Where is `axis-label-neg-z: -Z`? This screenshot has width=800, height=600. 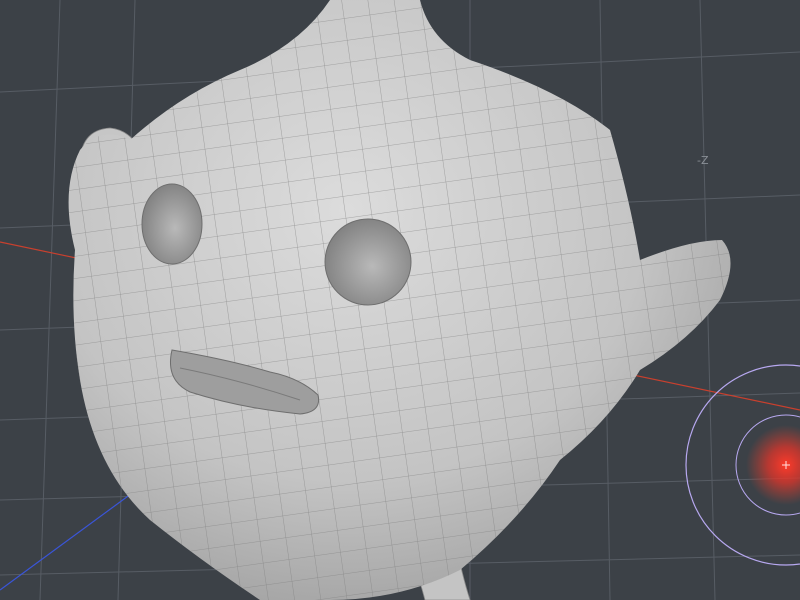
axis-label-neg-z: -Z is located at coordinates (703, 160).